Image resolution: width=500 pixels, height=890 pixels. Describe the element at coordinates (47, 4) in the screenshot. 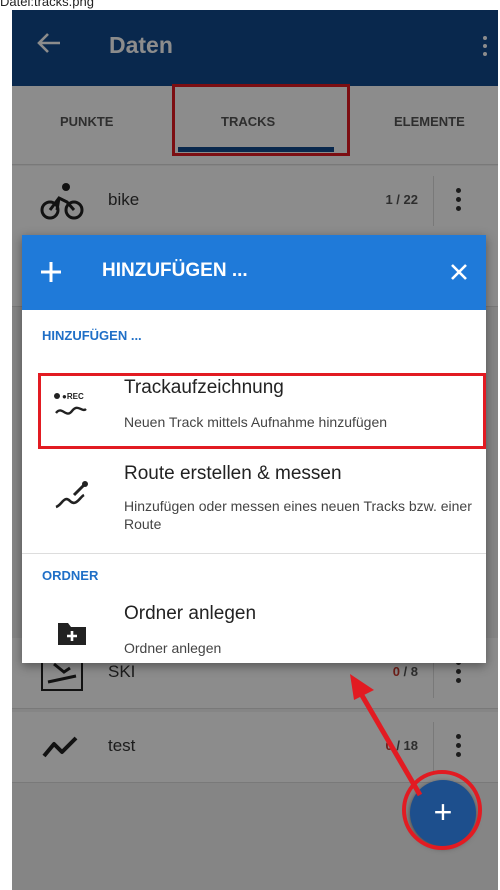

I see `document-title-fragment: Datei:tracks.png` at that location.